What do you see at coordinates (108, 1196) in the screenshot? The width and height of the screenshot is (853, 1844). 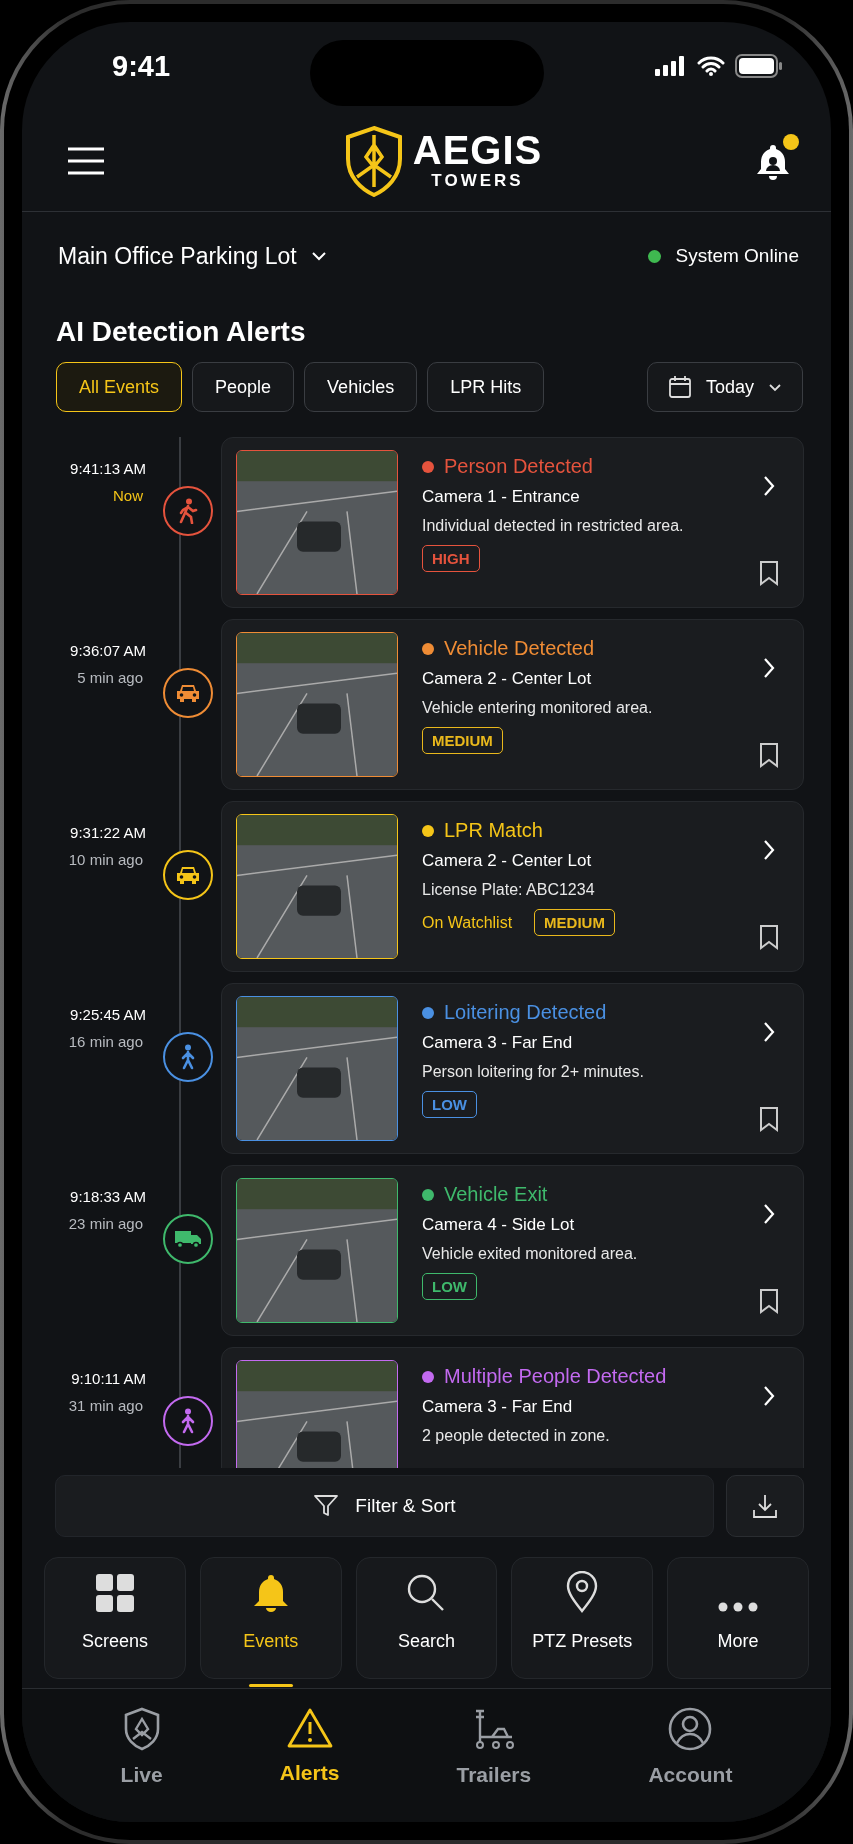 I see `event-time: 9:18:33 AM` at bounding box center [108, 1196].